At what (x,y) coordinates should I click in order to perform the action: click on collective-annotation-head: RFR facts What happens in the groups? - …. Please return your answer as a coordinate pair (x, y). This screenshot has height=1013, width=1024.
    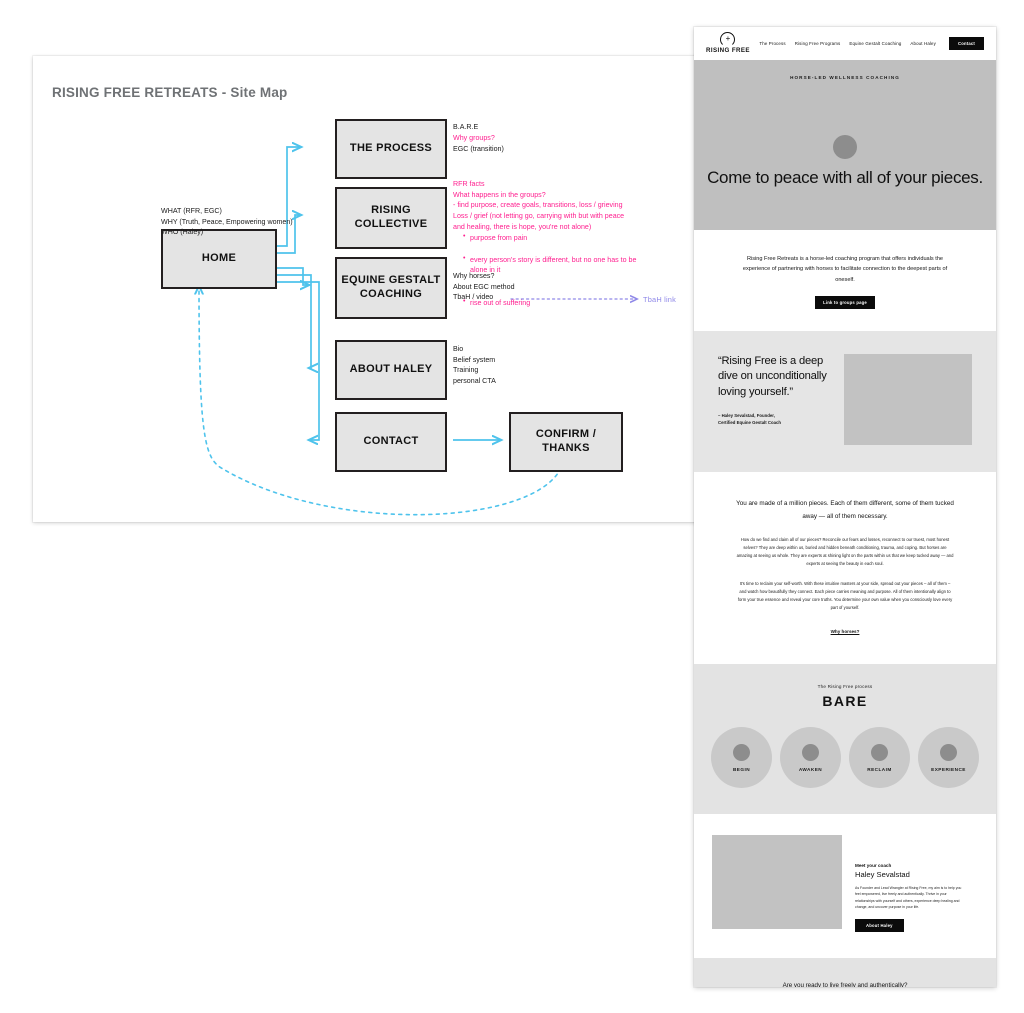
    Looking at the image, I should click on (539, 205).